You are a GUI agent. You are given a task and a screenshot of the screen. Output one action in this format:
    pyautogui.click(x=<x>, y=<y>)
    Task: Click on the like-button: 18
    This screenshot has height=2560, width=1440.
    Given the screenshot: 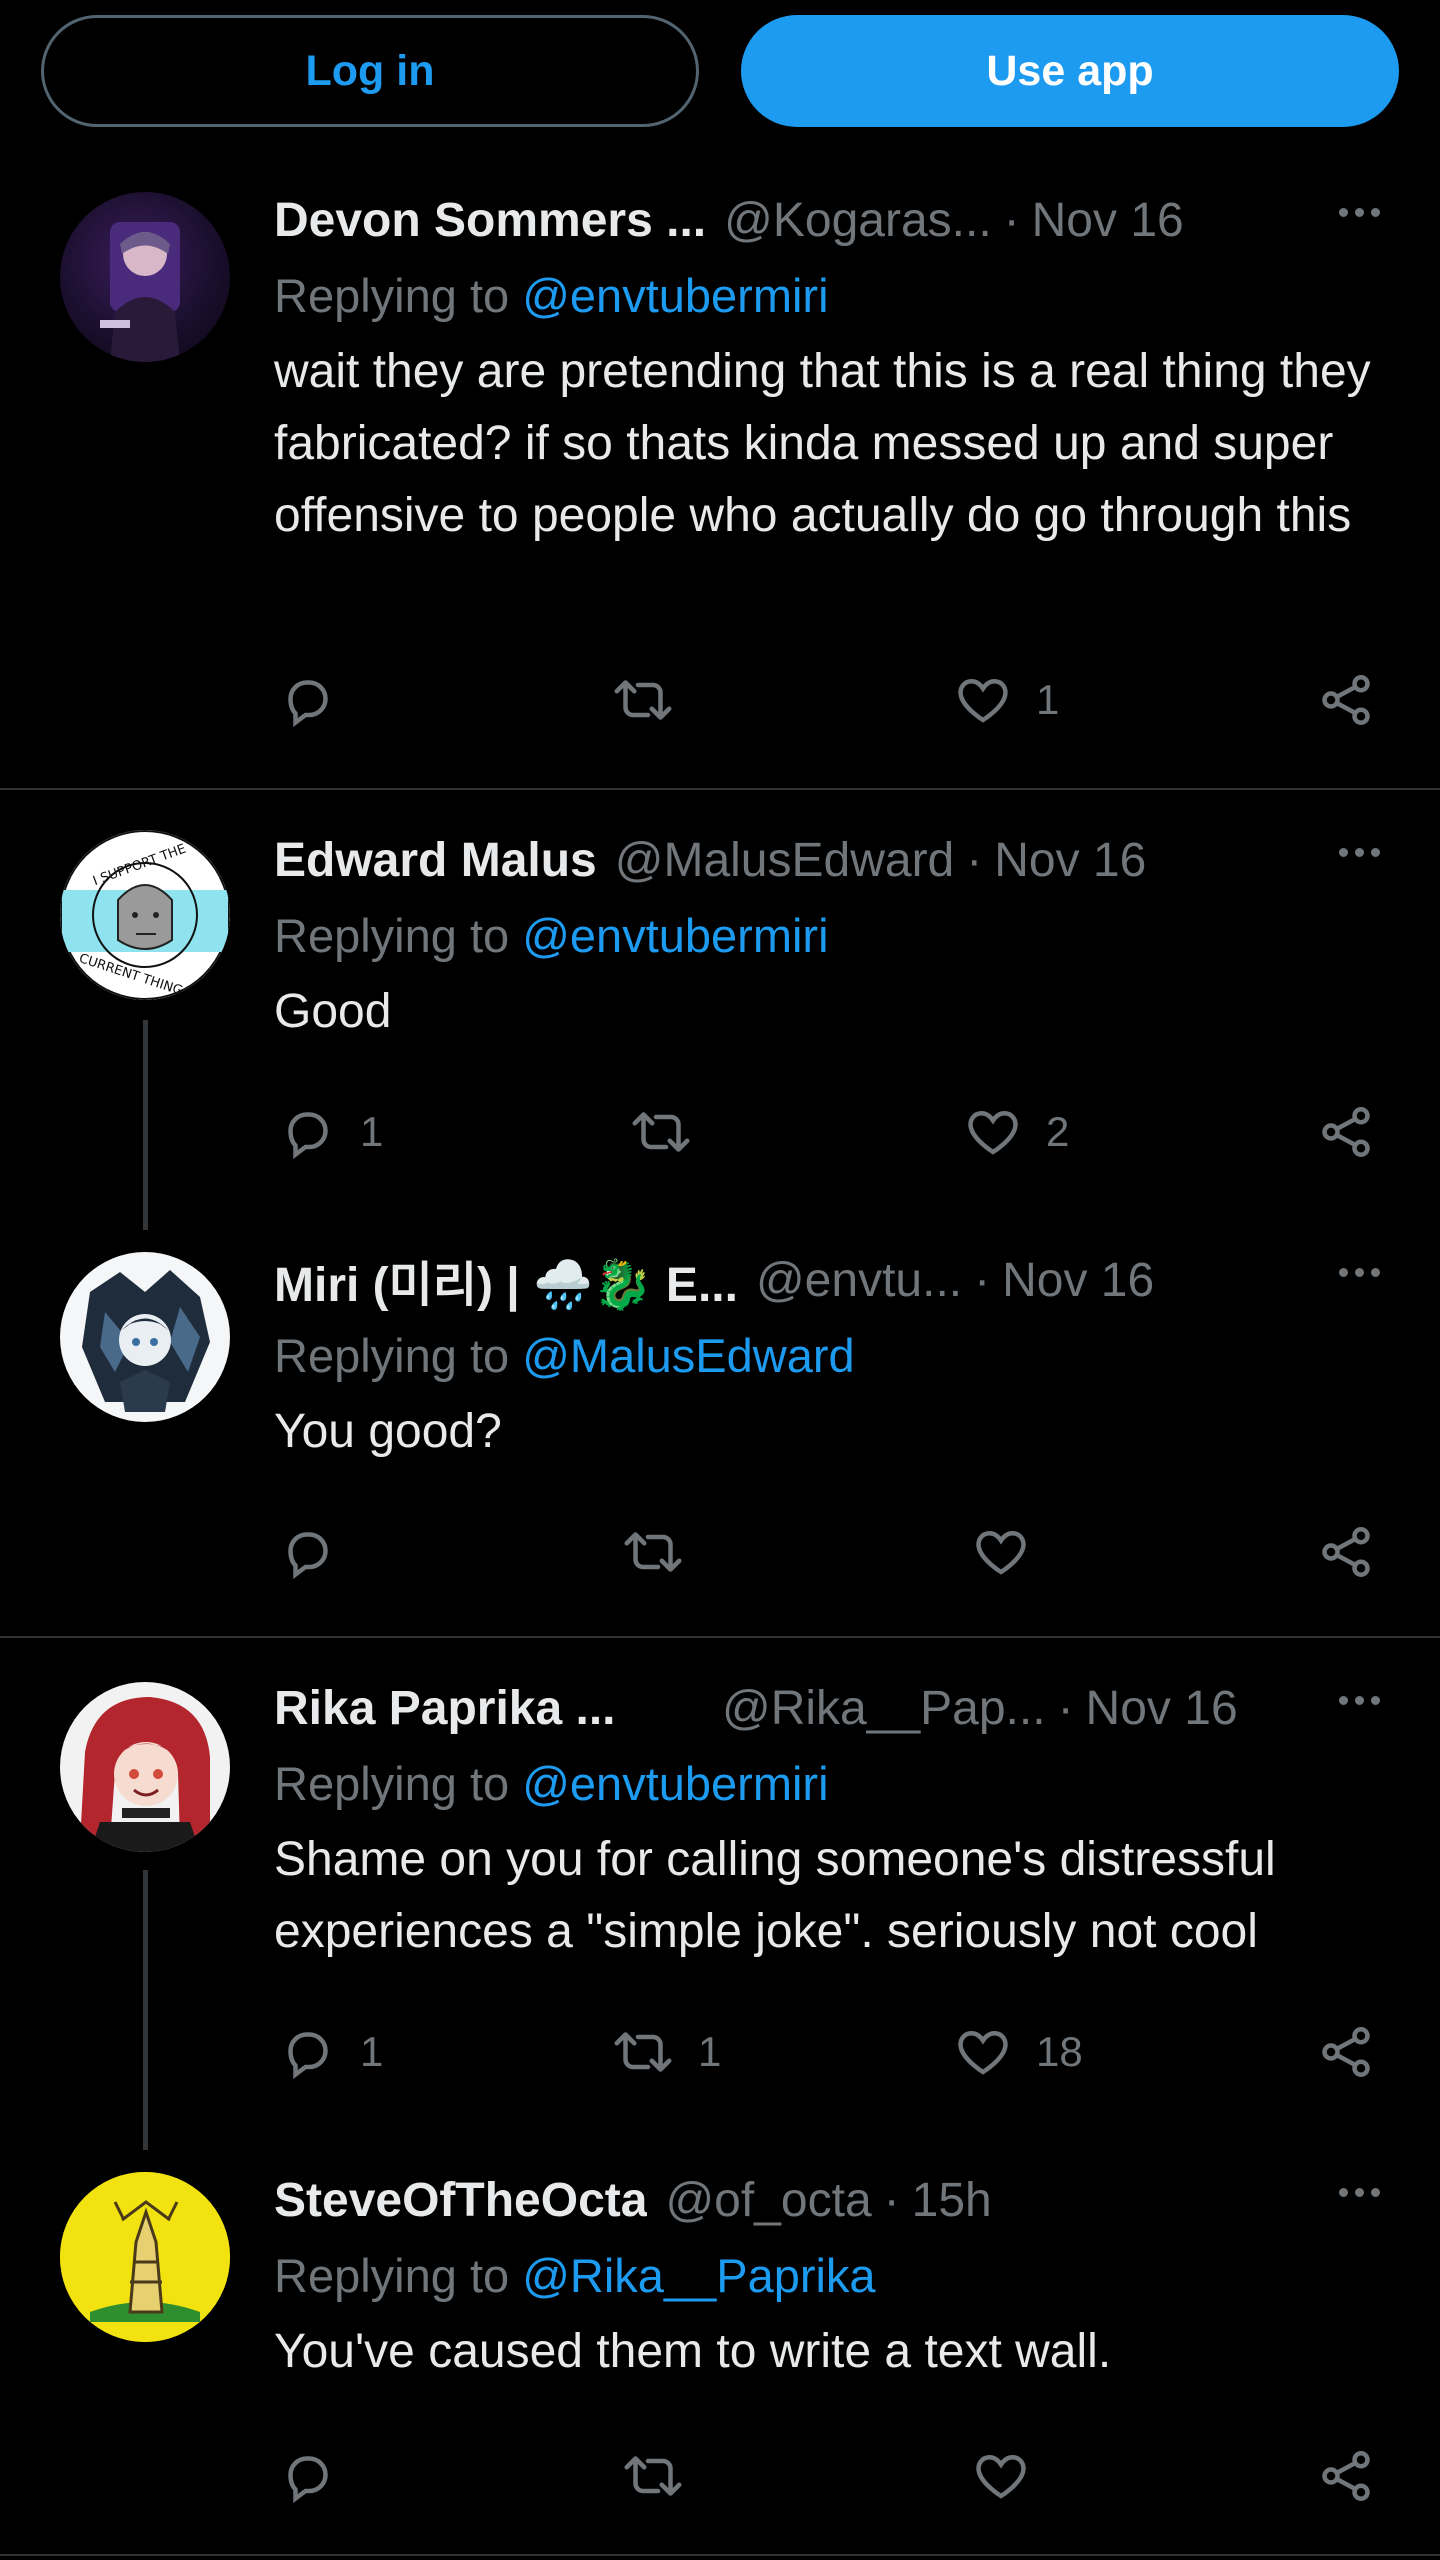 What is the action you would take?
    pyautogui.click(x=1017, y=2052)
    